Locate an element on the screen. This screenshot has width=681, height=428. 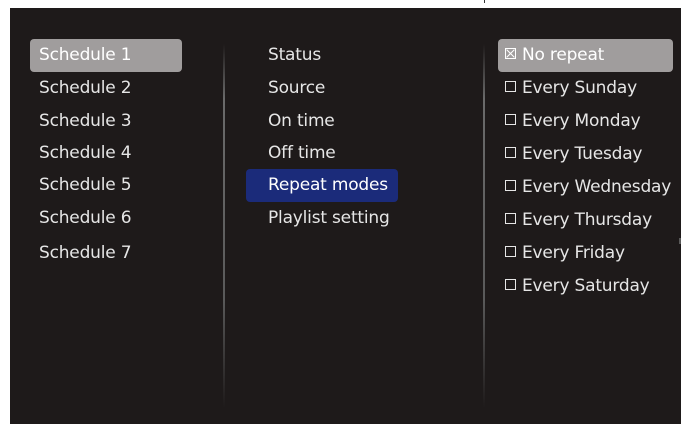
repeat-option-label: No repeat is located at coordinates (563, 55).